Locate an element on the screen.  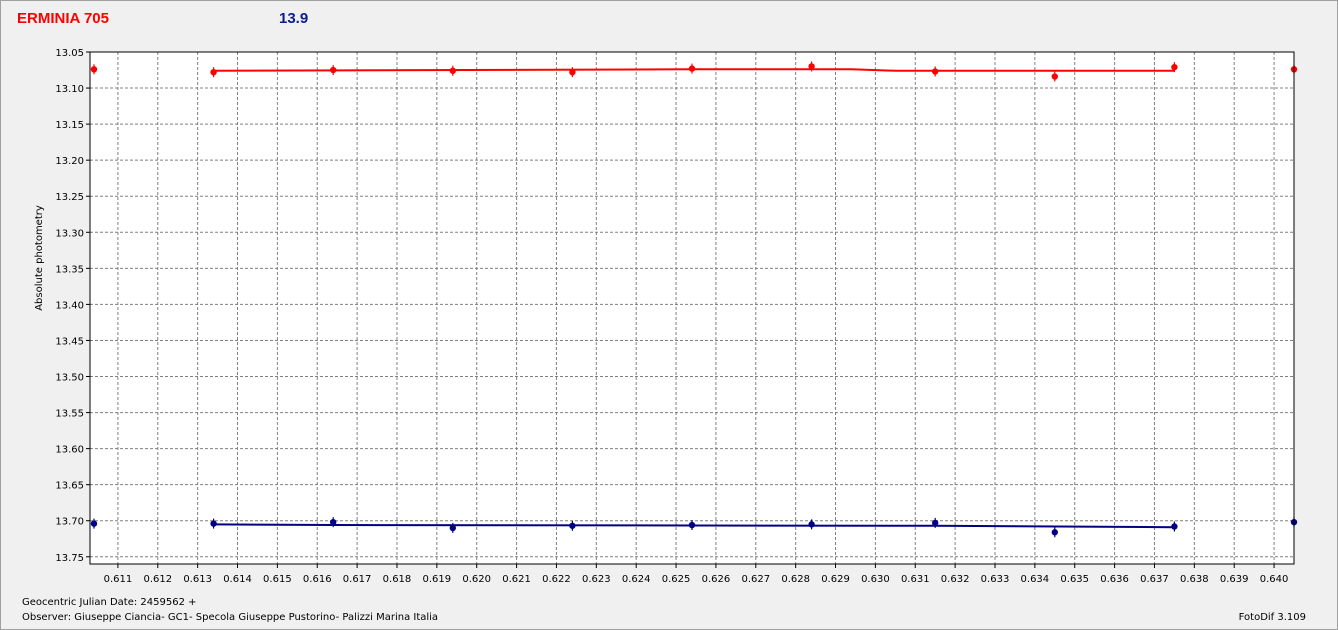
y-tick-label: 13.75 is located at coordinates (69, 558).